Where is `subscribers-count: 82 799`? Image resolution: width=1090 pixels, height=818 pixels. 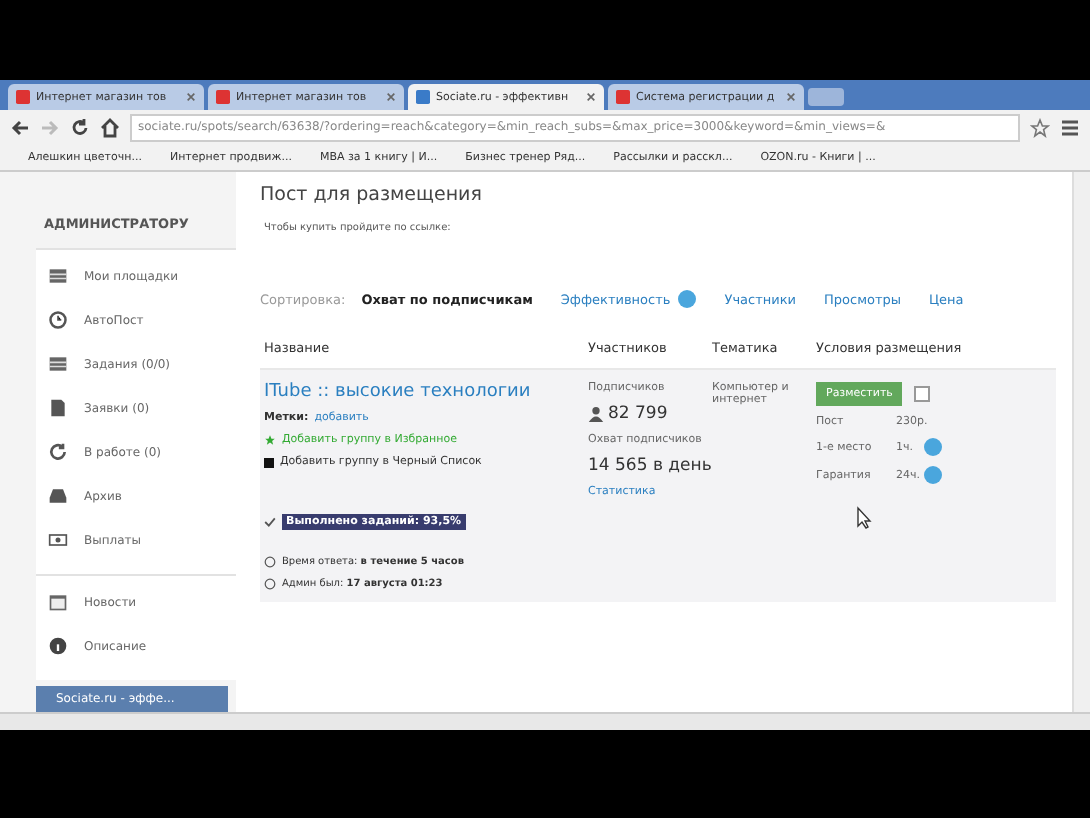
subscribers-count: 82 799 is located at coordinates (638, 414).